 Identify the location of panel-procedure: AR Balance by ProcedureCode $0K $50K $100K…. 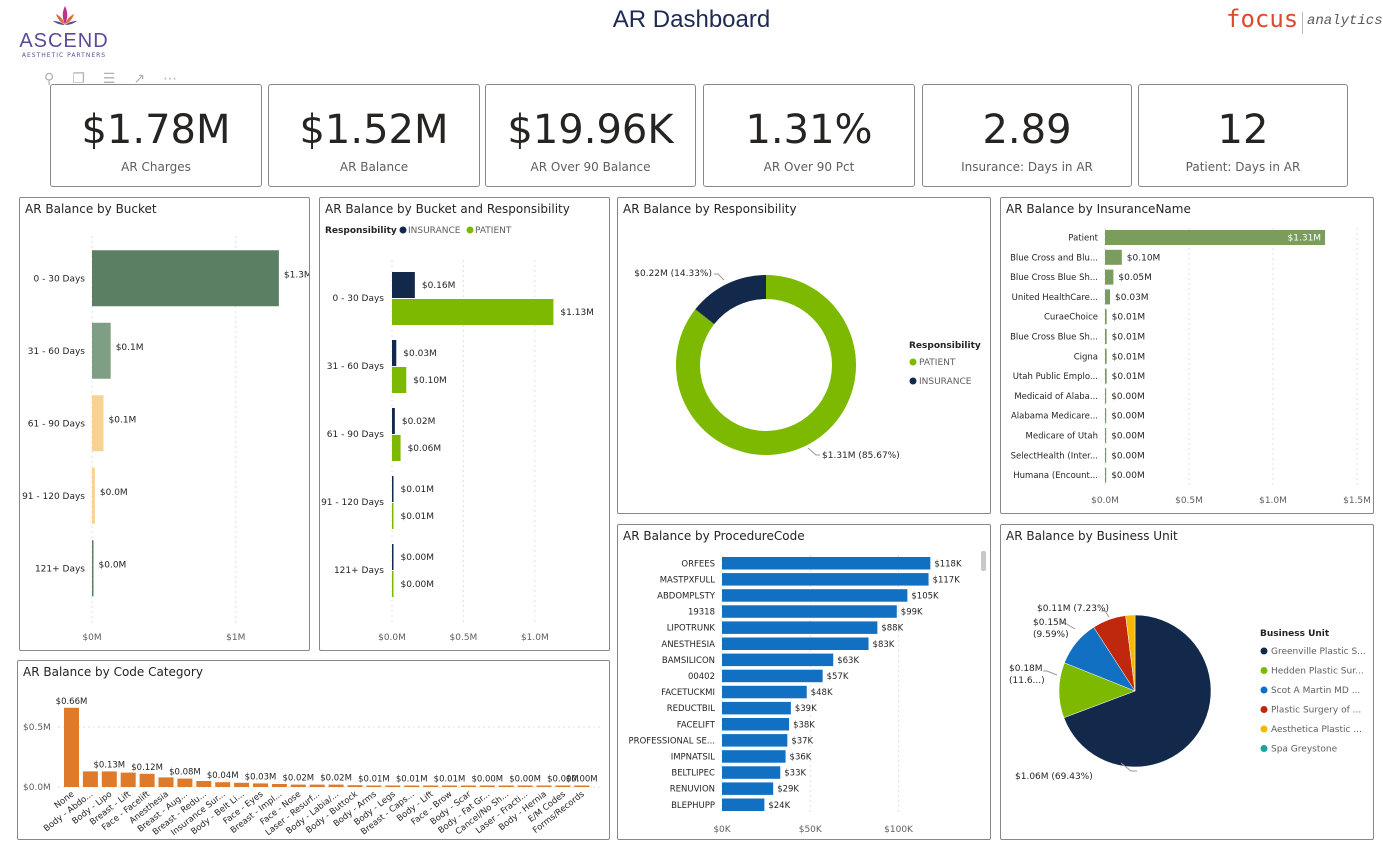
(804, 682).